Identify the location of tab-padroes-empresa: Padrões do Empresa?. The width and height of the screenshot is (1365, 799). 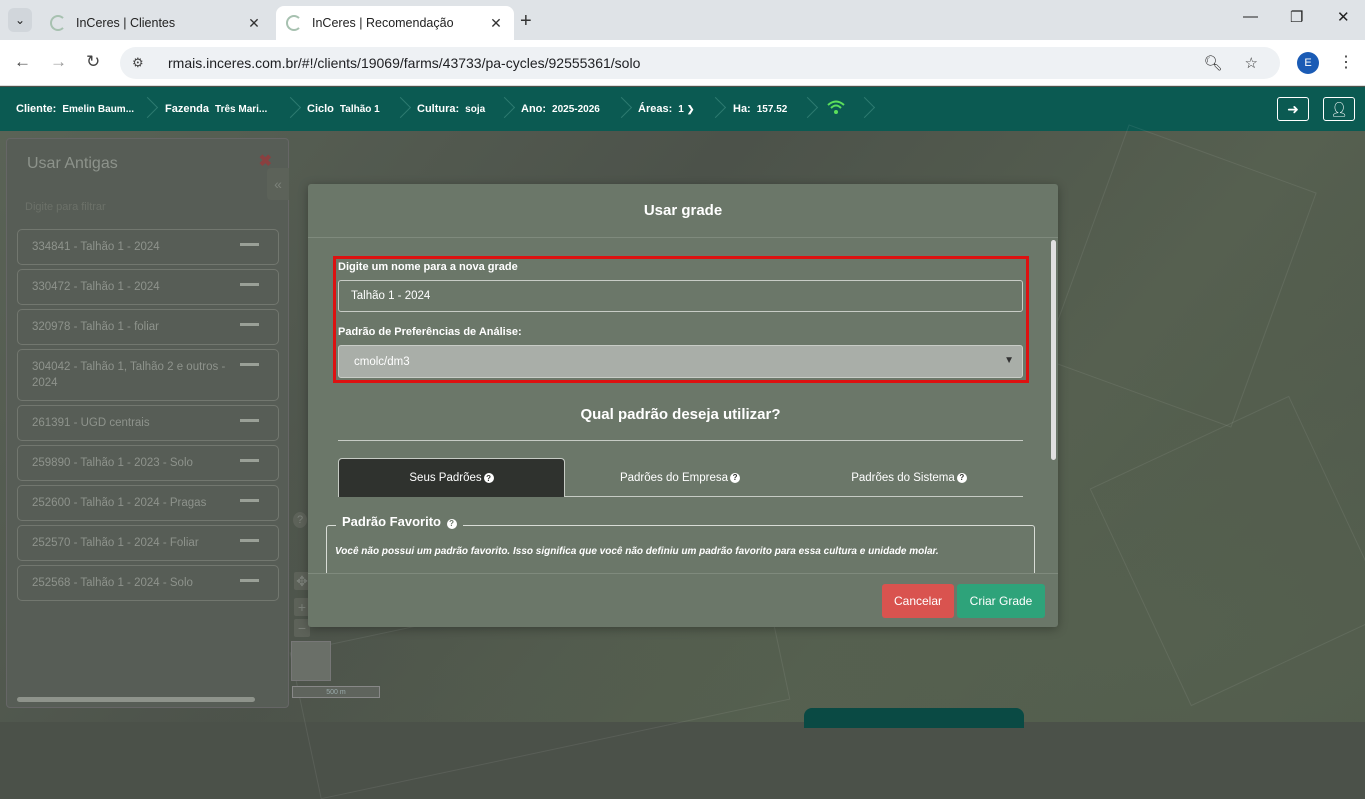
(680, 477).